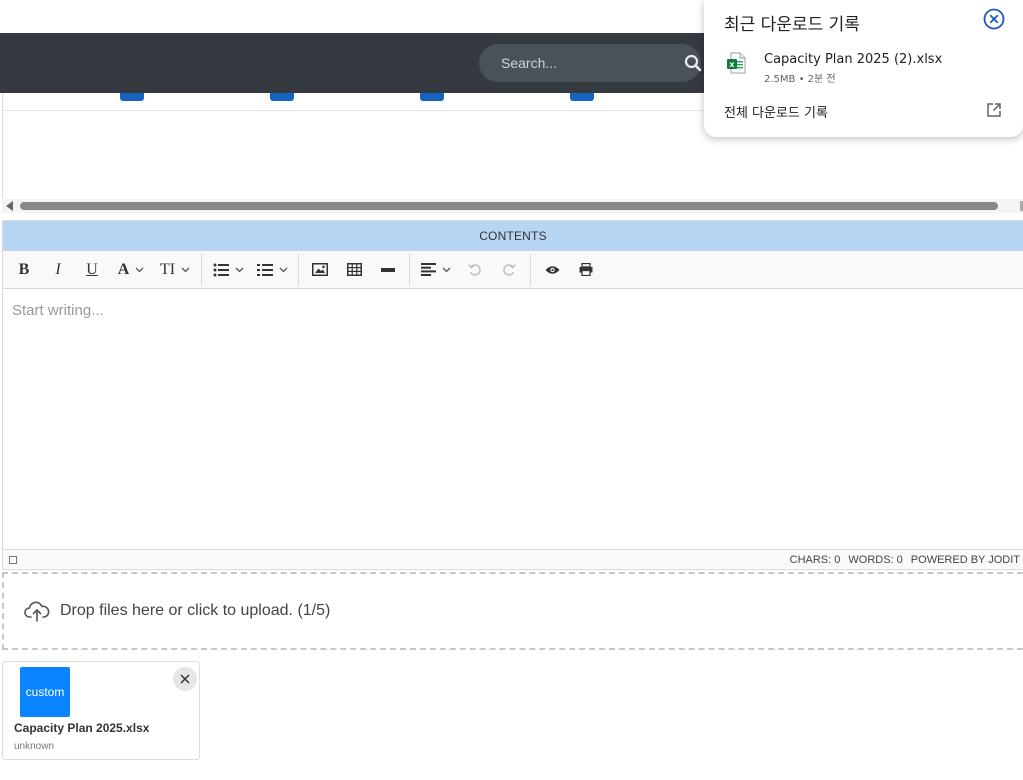 The image size is (1023, 780). What do you see at coordinates (82, 728) in the screenshot?
I see `file-name: Capacity Plan 2025.xlsx` at bounding box center [82, 728].